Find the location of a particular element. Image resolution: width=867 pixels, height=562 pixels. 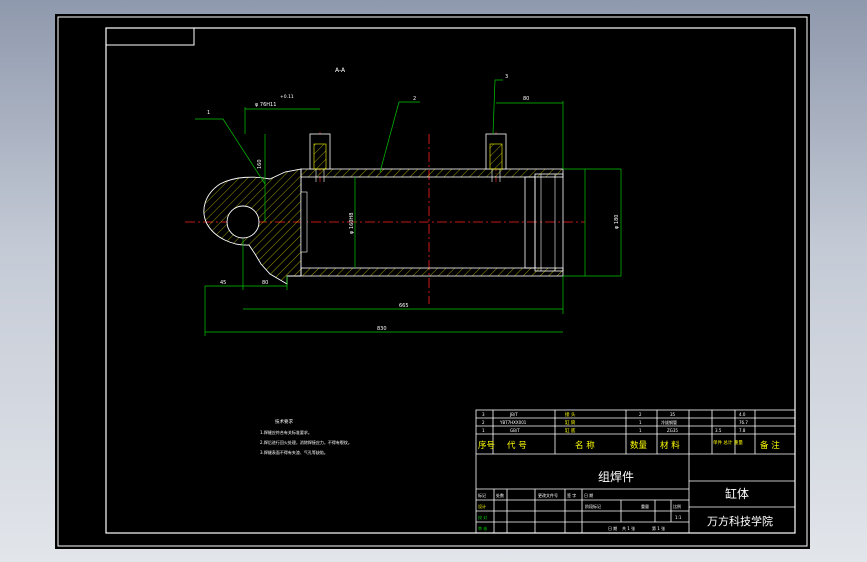

bom-row-name: 缸 筒 is located at coordinates (570, 422).